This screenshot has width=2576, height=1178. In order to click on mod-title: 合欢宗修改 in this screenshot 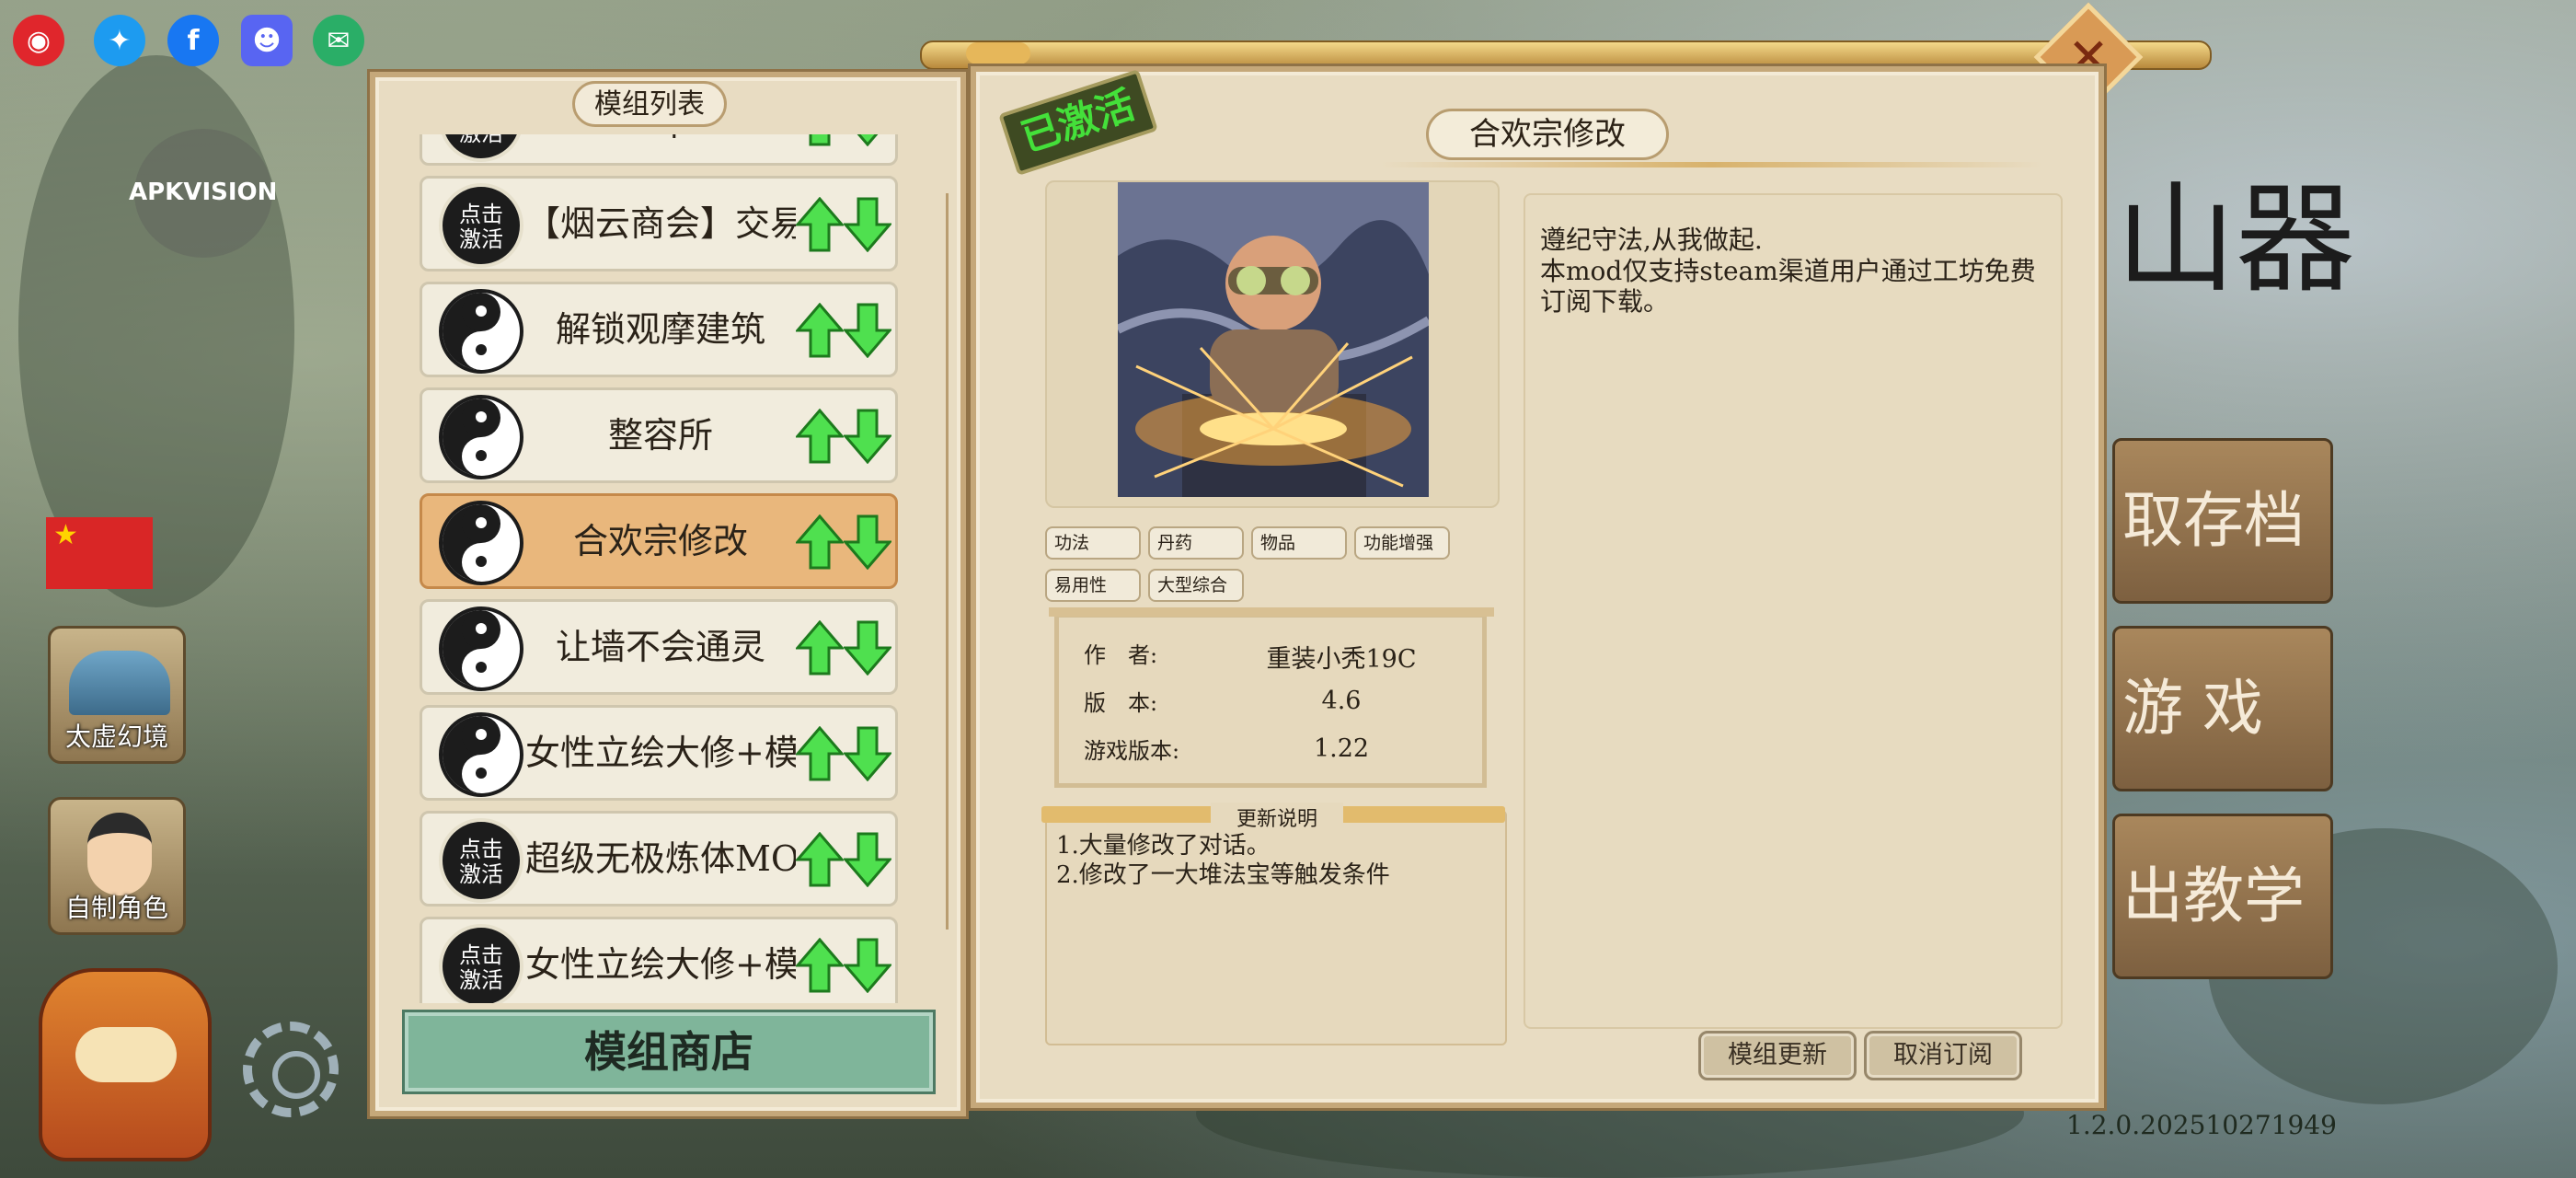, I will do `click(1547, 134)`.